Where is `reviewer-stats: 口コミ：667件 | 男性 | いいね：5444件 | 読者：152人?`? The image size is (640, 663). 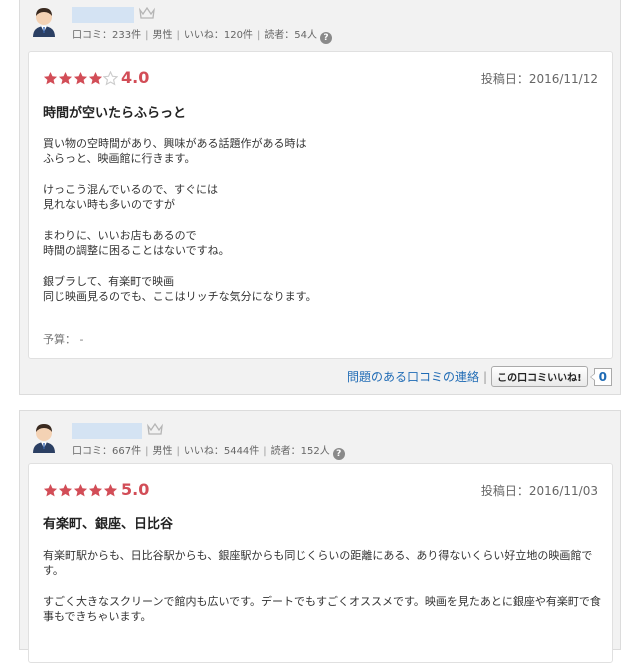
reviewer-stats: 口コミ：667件 | 男性 | いいね：5444件 | 読者：152人? is located at coordinates (208, 451).